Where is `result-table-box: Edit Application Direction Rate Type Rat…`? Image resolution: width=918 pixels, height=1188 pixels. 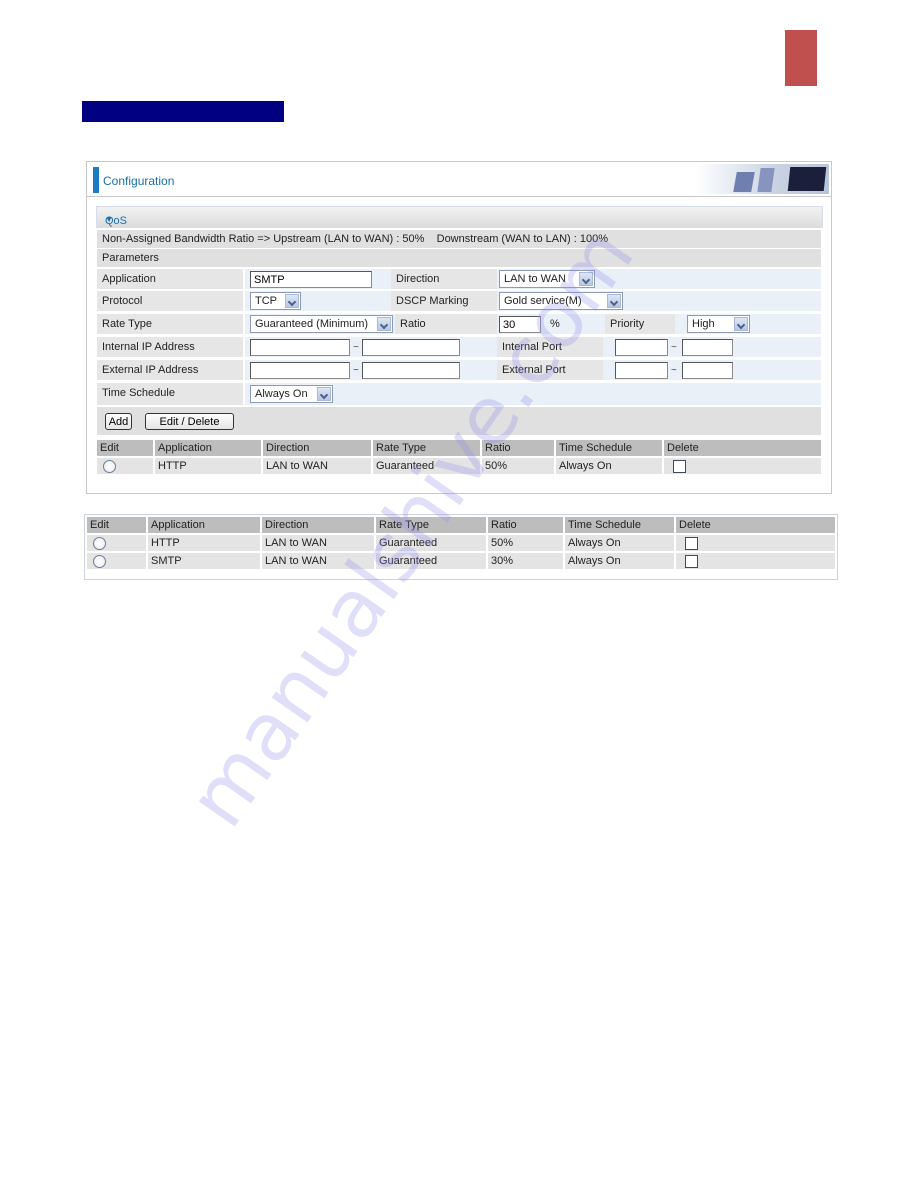
result-table-box: Edit Application Direction Rate Type Rat… is located at coordinates (461, 547).